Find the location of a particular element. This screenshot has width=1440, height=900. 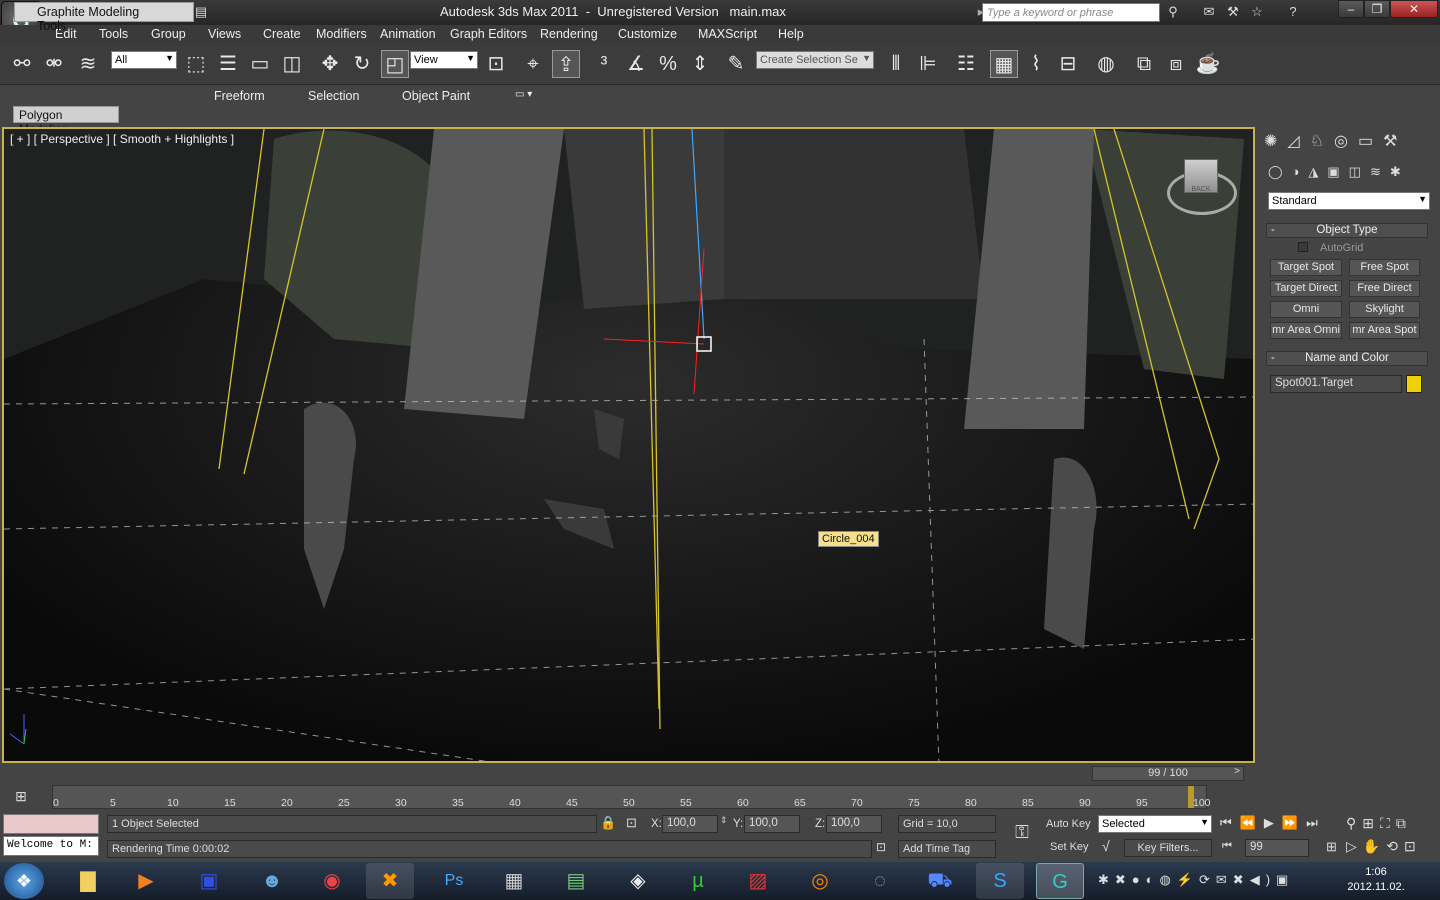

help-icon: ? is located at coordinates (1293, 12).